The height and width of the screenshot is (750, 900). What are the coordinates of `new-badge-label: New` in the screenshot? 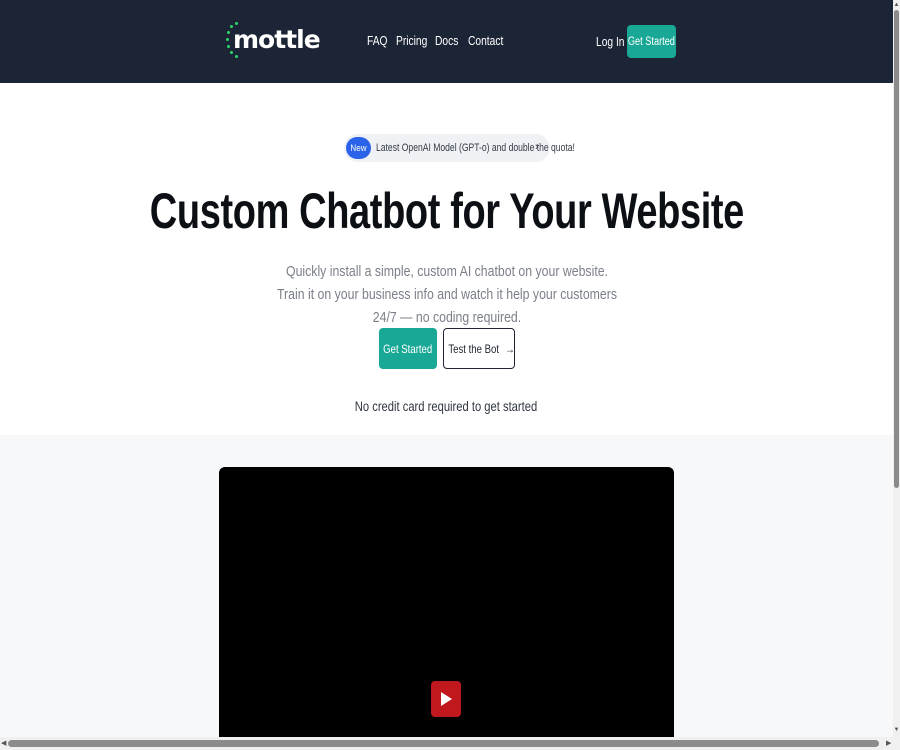 It's located at (358, 148).